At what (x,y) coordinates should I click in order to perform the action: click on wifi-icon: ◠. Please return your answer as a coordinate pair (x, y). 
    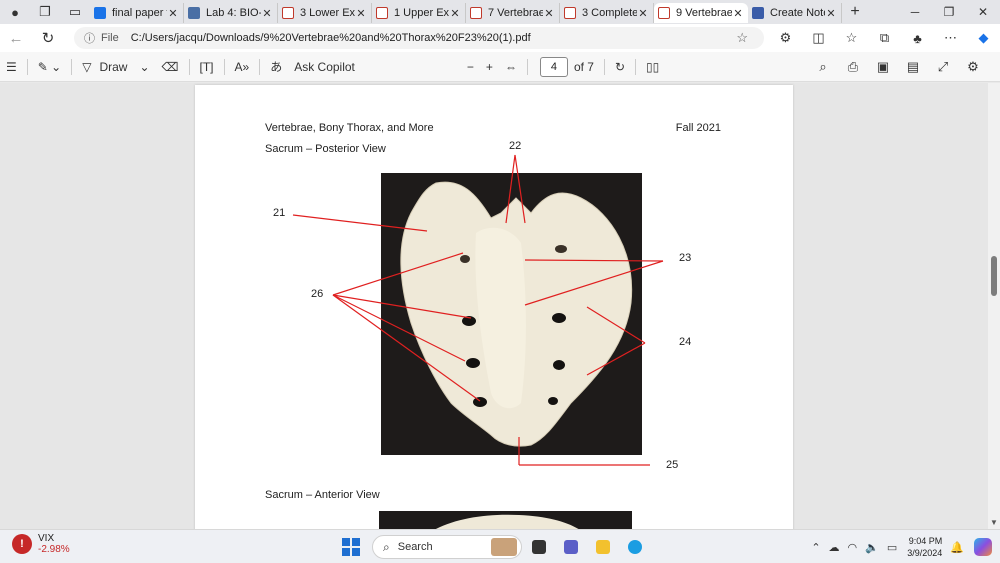
    Looking at the image, I should click on (853, 547).